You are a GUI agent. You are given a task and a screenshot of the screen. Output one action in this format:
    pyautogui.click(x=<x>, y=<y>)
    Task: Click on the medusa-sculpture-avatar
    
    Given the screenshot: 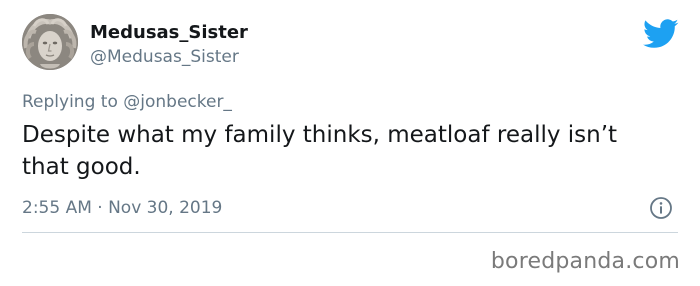 What is the action you would take?
    pyautogui.click(x=50, y=42)
    